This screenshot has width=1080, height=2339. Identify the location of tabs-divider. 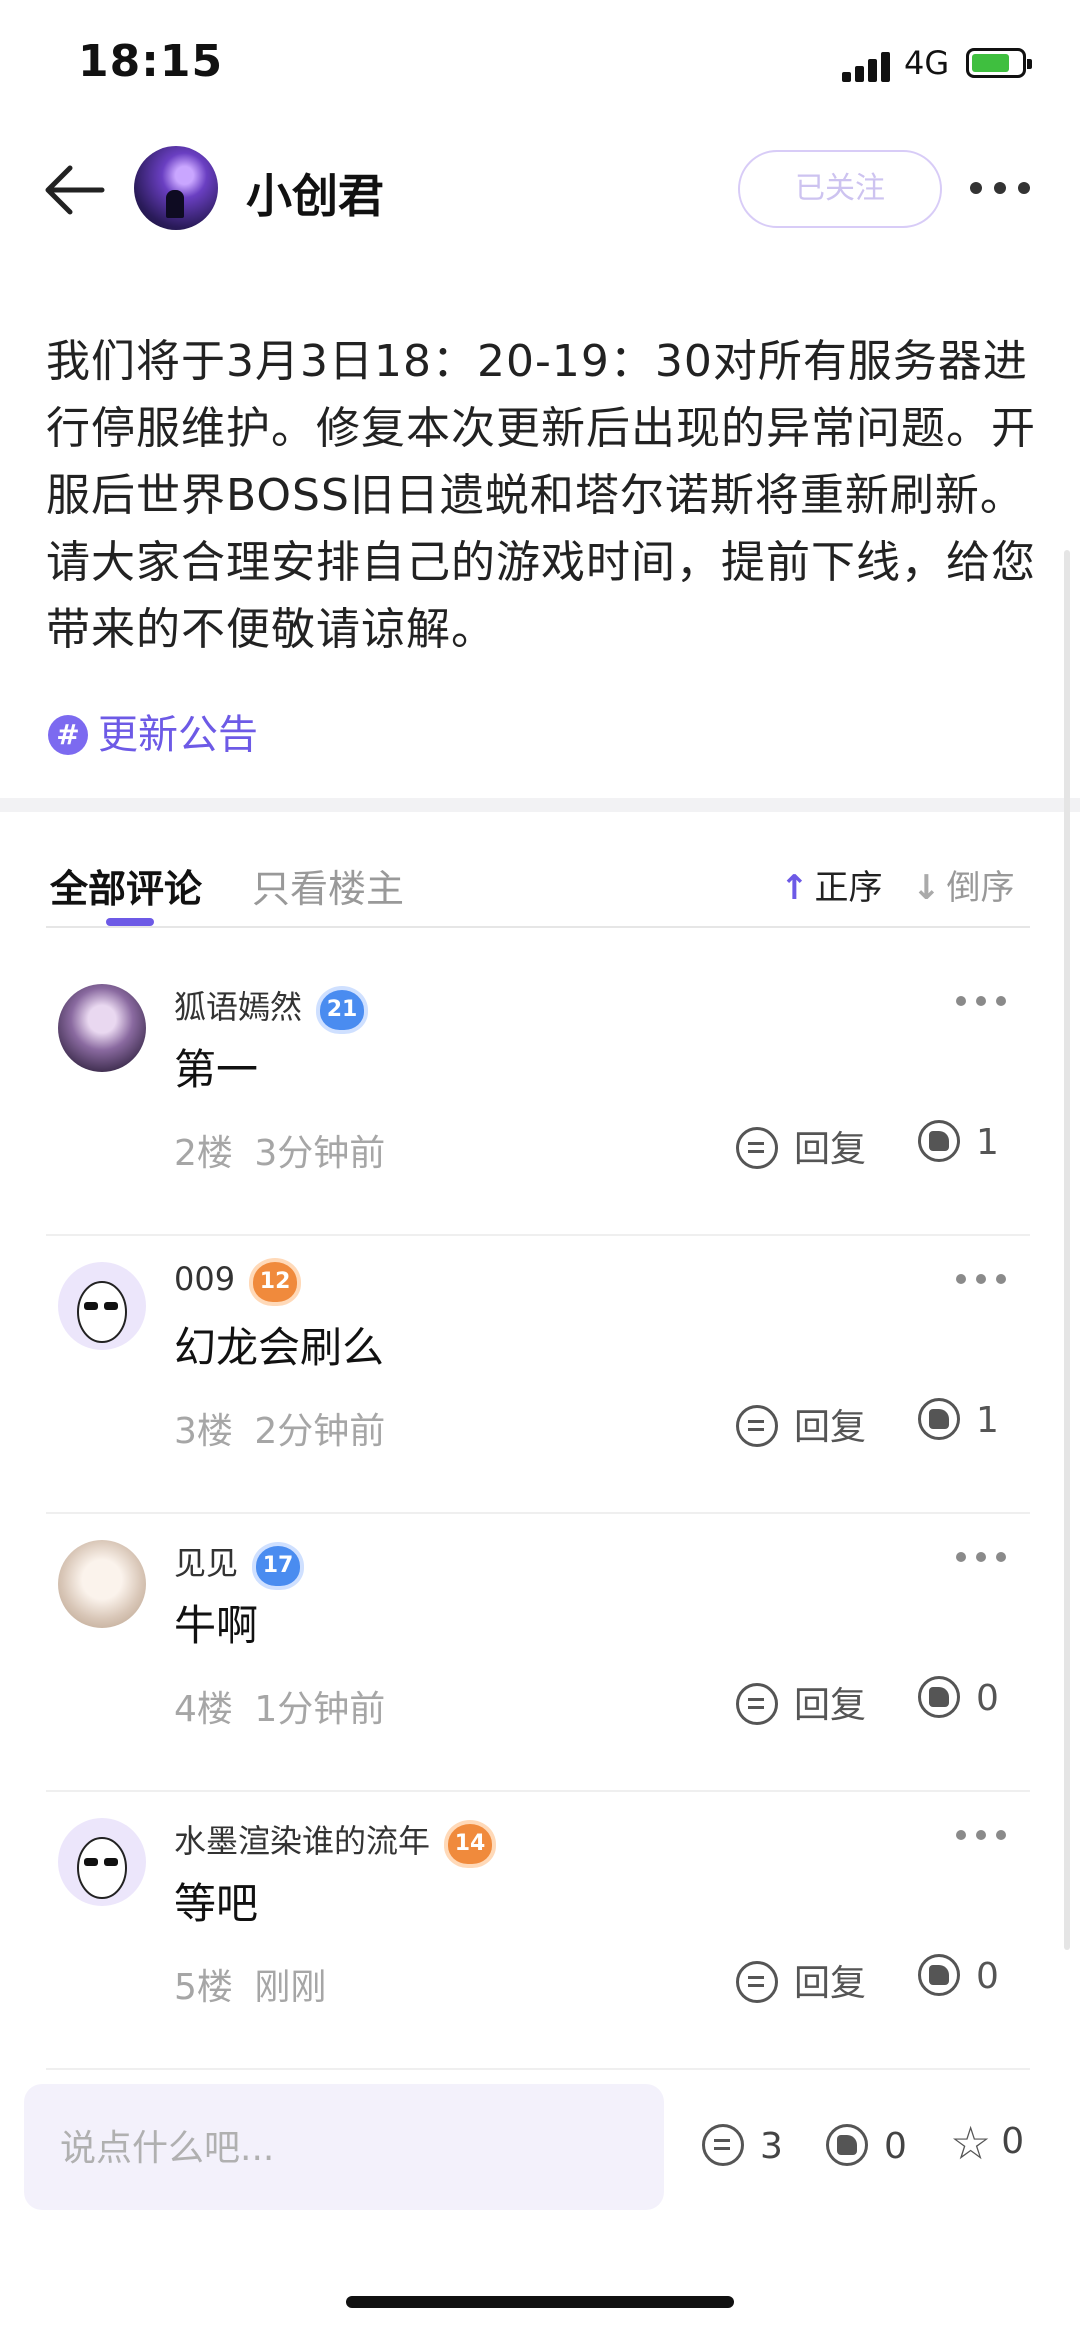
(538, 927).